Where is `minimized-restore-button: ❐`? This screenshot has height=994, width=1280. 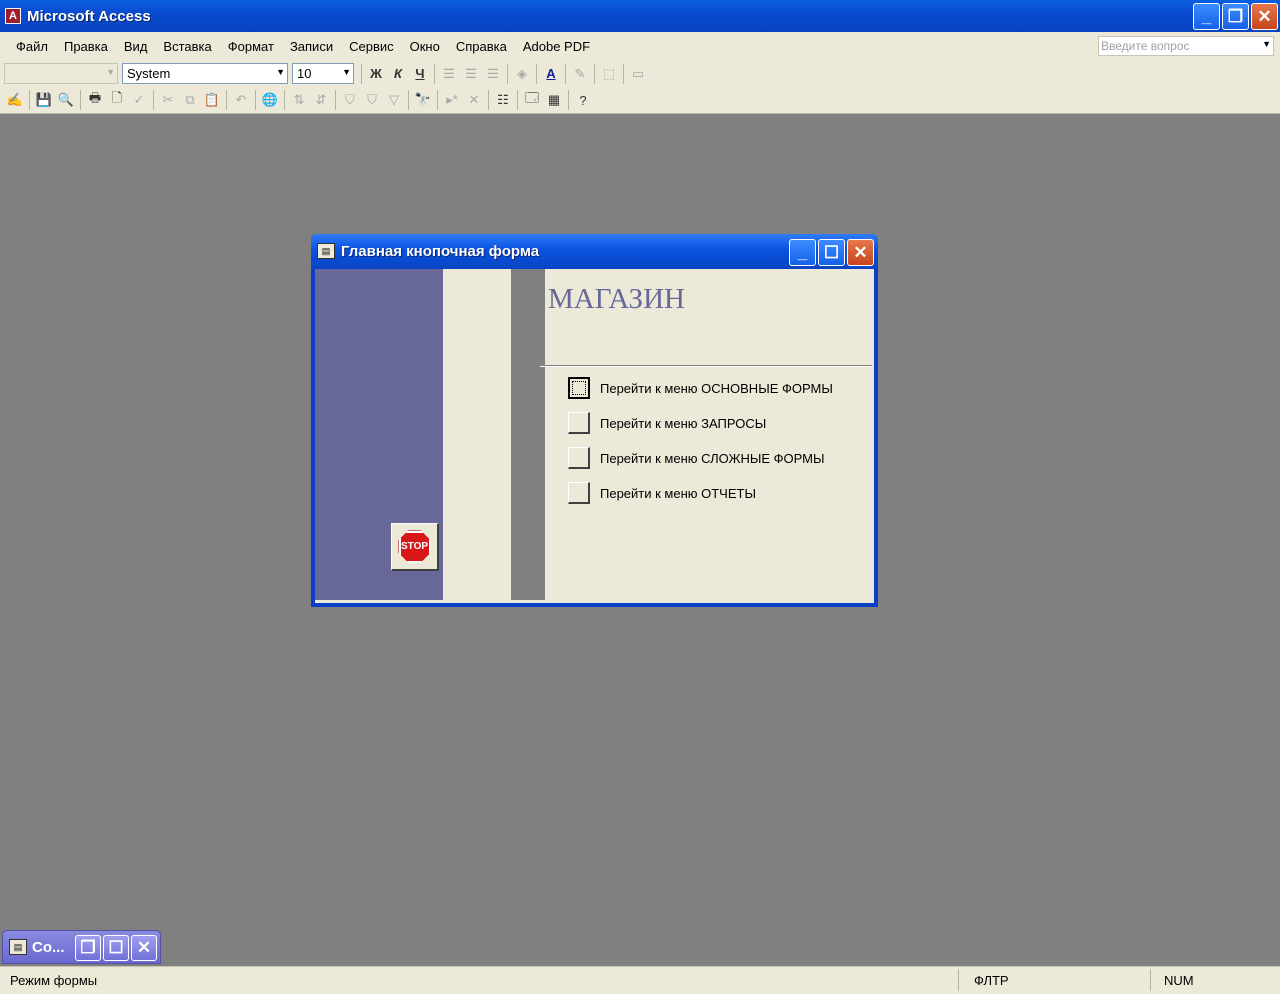 minimized-restore-button: ❐ is located at coordinates (88, 948).